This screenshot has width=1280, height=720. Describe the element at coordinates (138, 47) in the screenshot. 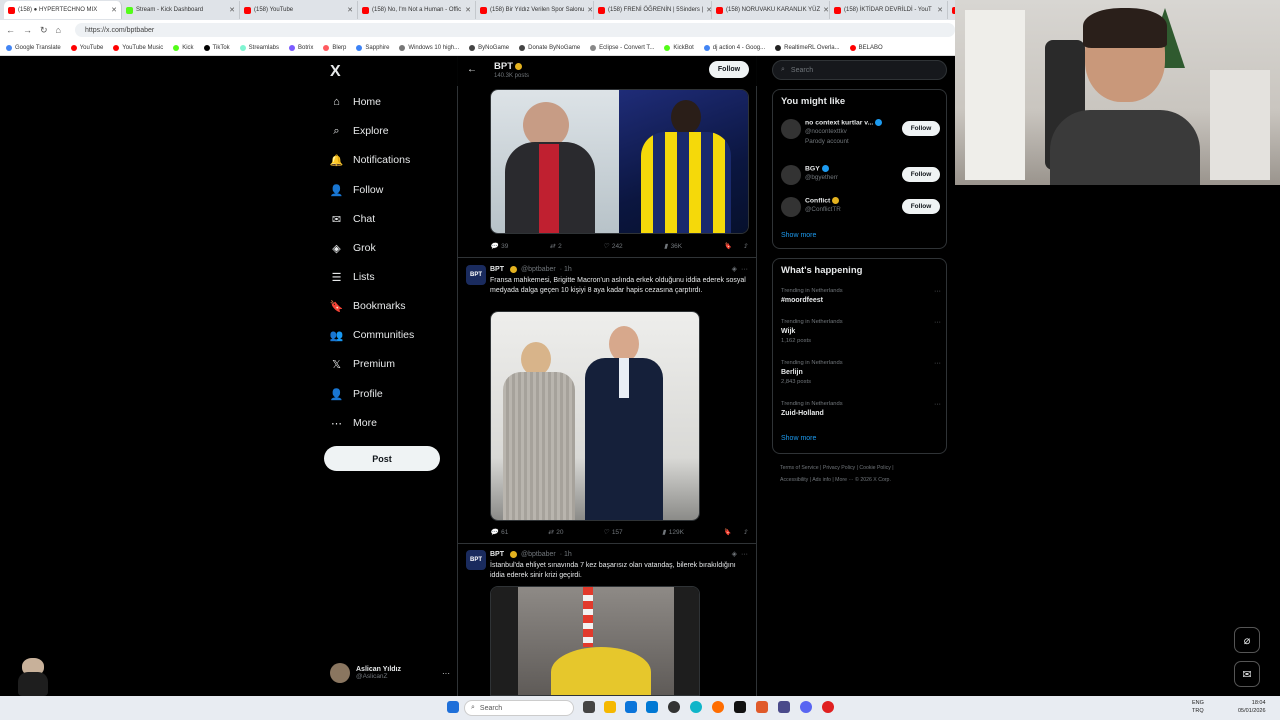

I see `bookmark-item: YouTube Music` at that location.